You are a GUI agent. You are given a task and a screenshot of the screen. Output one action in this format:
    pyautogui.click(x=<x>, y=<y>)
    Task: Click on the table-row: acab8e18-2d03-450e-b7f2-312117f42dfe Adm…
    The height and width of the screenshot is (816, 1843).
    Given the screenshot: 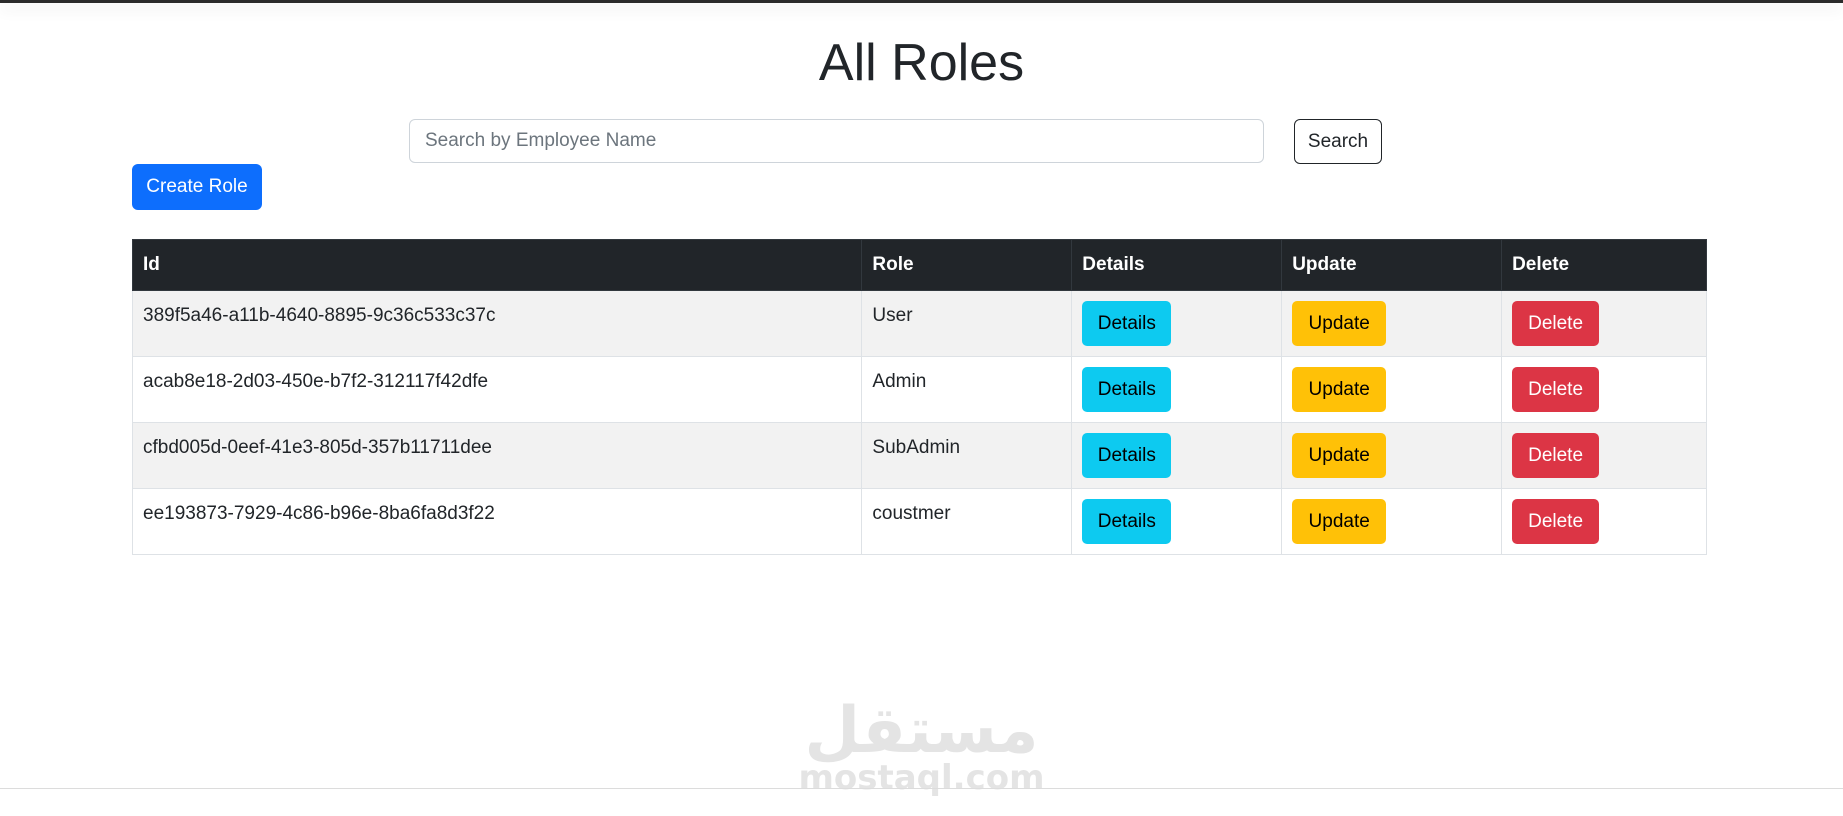 What is the action you would take?
    pyautogui.click(x=919, y=389)
    